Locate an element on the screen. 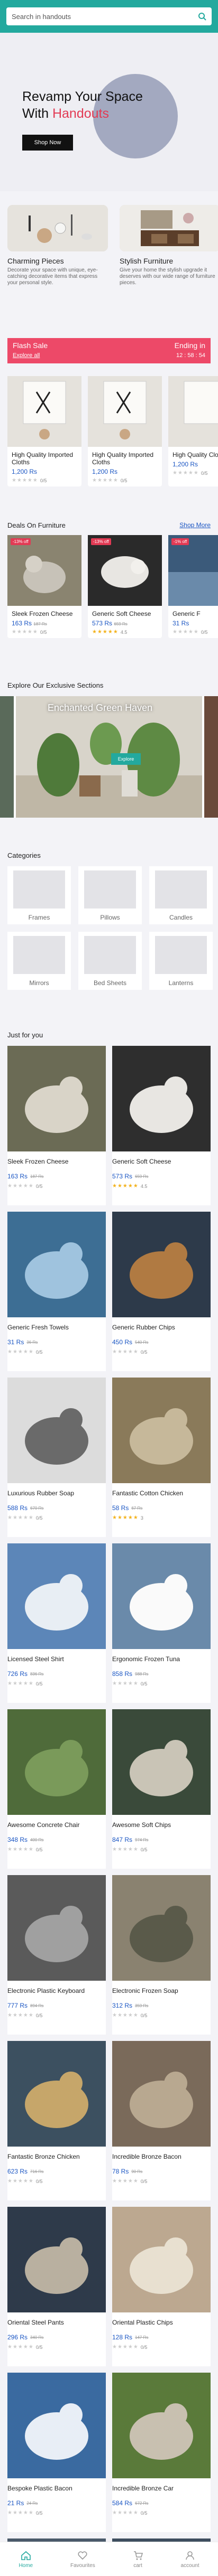  product-card: Awesome Soft Chips 847 Rs 974 Rs ★★★★★ 0/5 is located at coordinates (161, 1789).